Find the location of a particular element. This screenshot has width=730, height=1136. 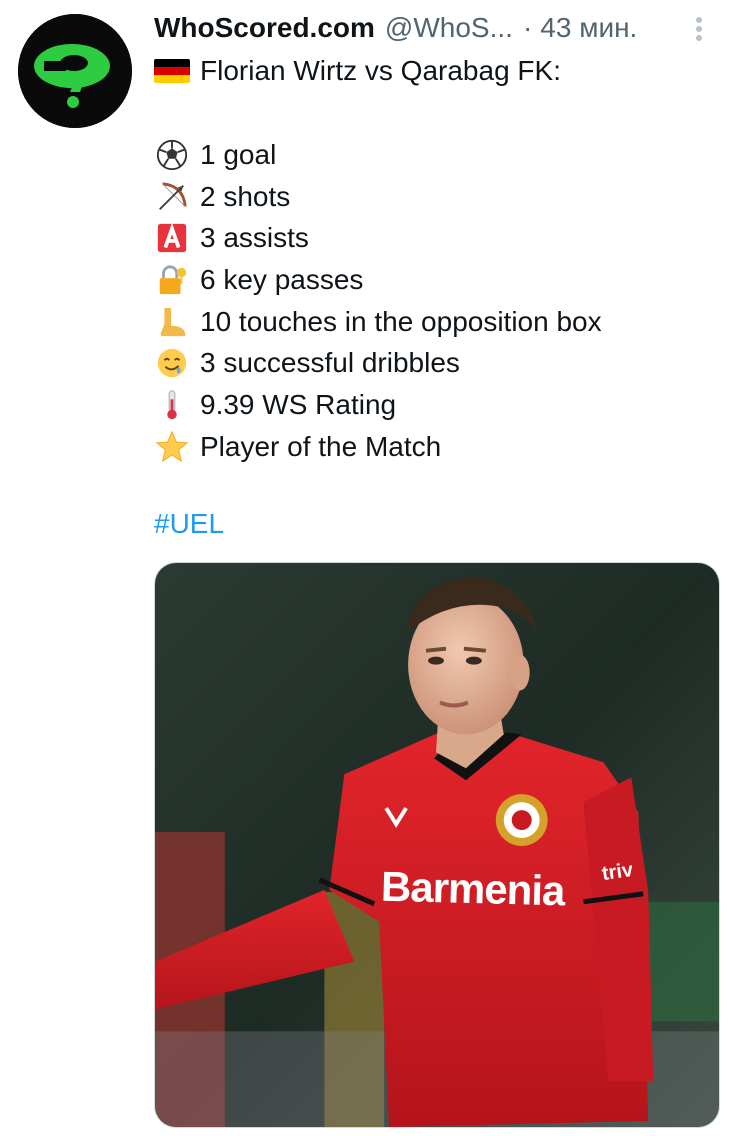

hashtag-link: #UEL is located at coordinates (189, 524).